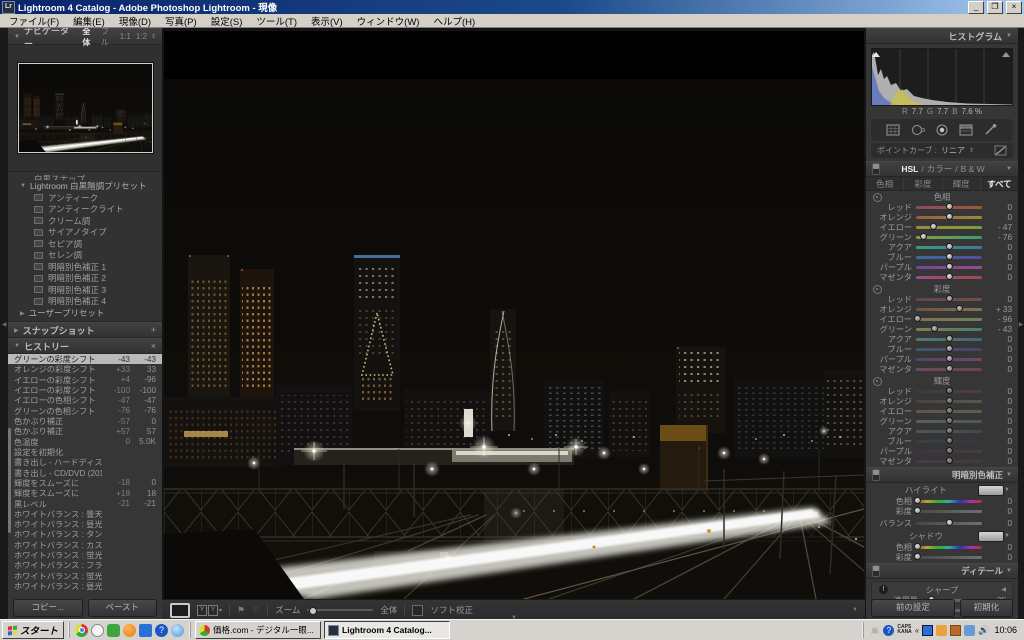  What do you see at coordinates (966, 130) in the screenshot?
I see `graduated-filter-icon` at bounding box center [966, 130].